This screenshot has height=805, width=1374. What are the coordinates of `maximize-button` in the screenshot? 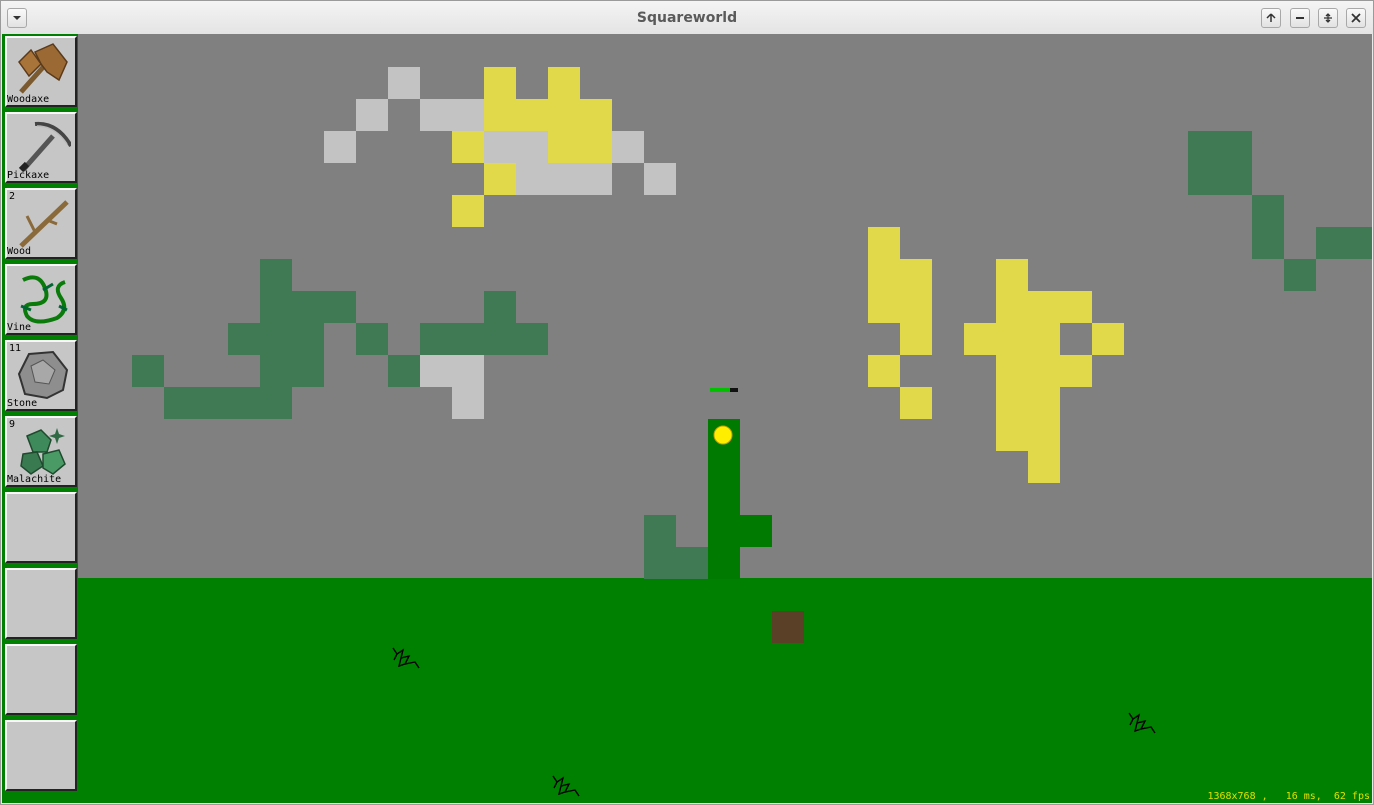 It's located at (1328, 18).